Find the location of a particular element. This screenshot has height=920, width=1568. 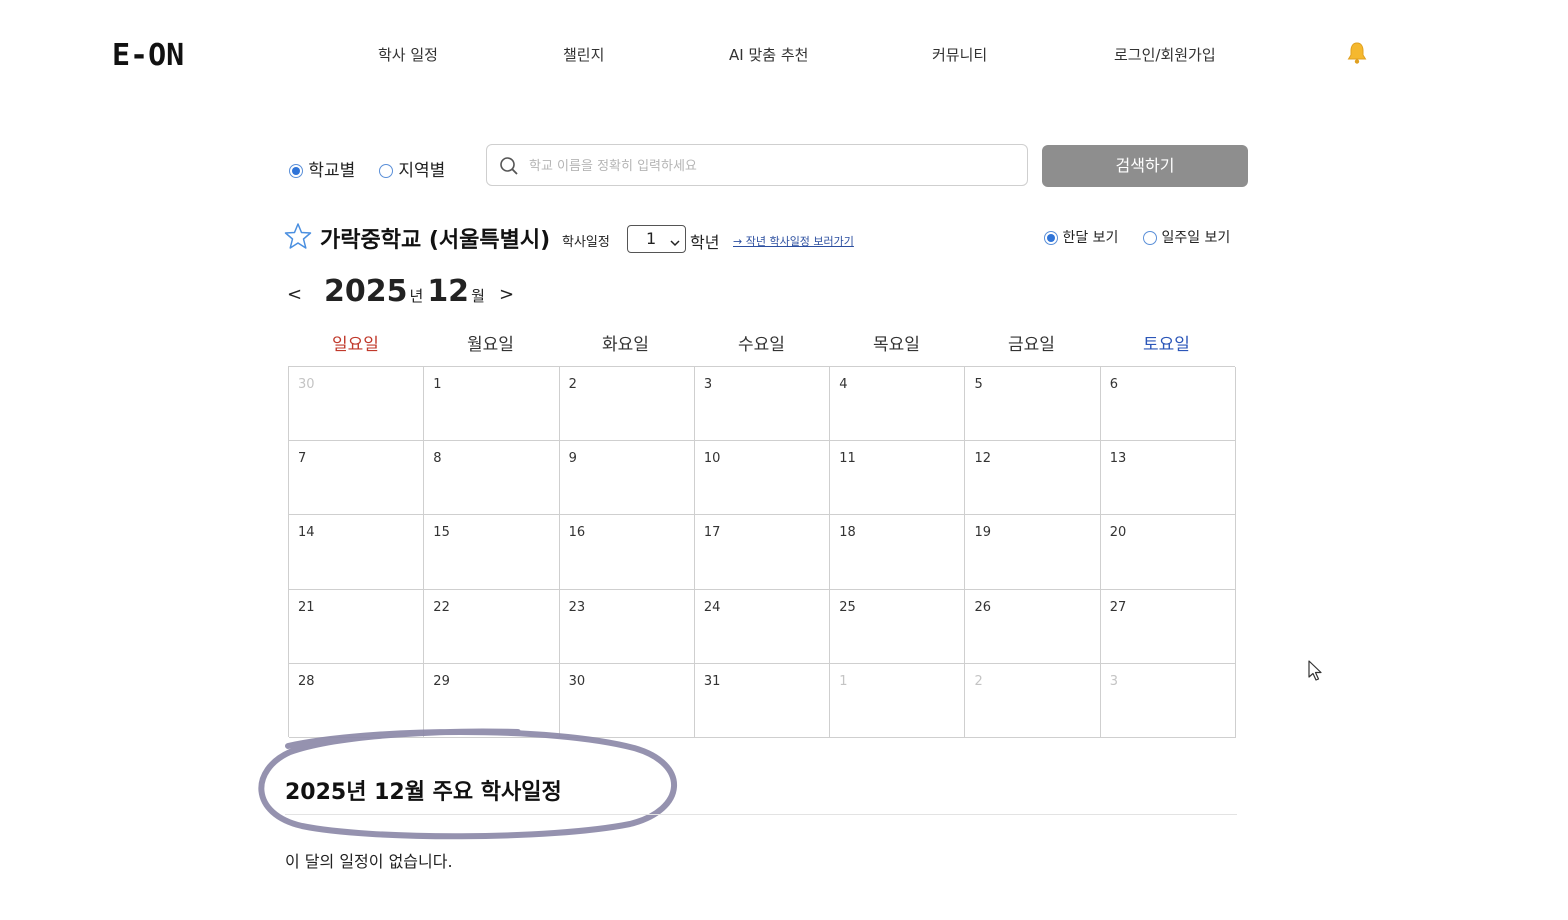

month-title: 2025 년 12 월 is located at coordinates (406, 291).